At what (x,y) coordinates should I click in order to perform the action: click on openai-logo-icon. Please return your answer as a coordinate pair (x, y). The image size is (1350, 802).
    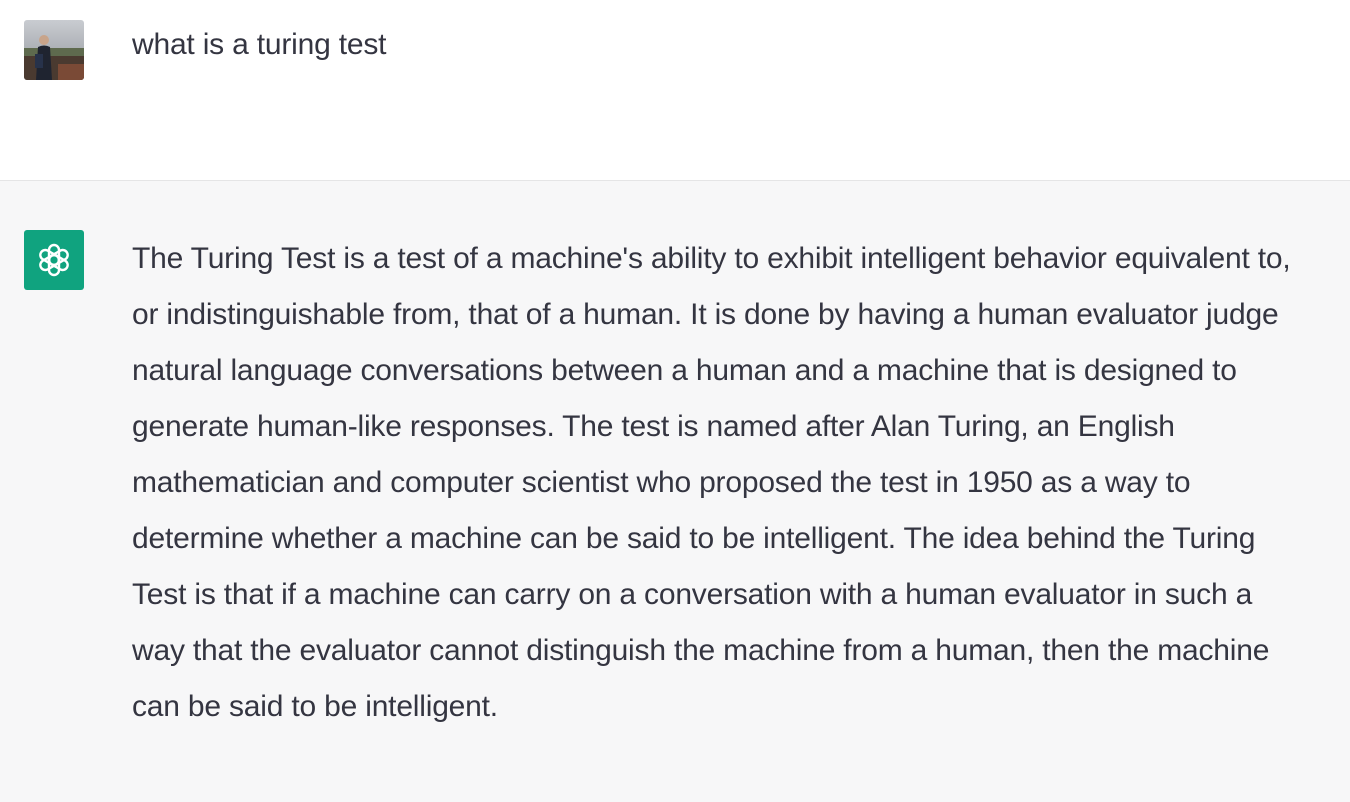
    Looking at the image, I should click on (54, 260).